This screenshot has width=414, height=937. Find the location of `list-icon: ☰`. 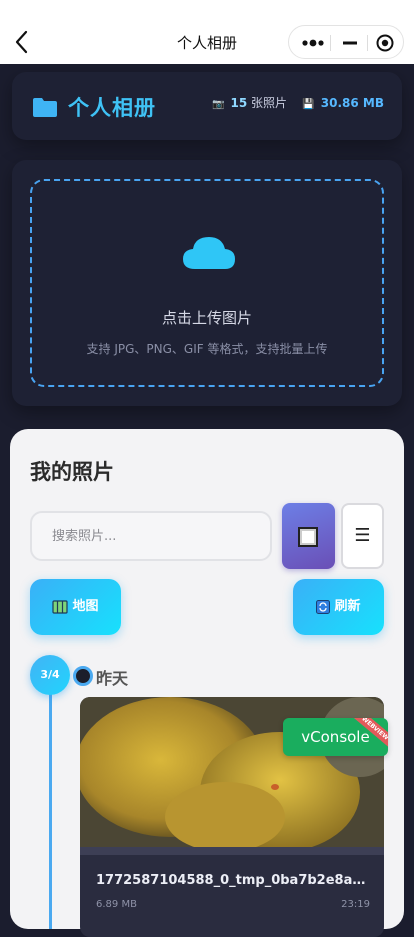

list-icon: ☰ is located at coordinates (362, 535).